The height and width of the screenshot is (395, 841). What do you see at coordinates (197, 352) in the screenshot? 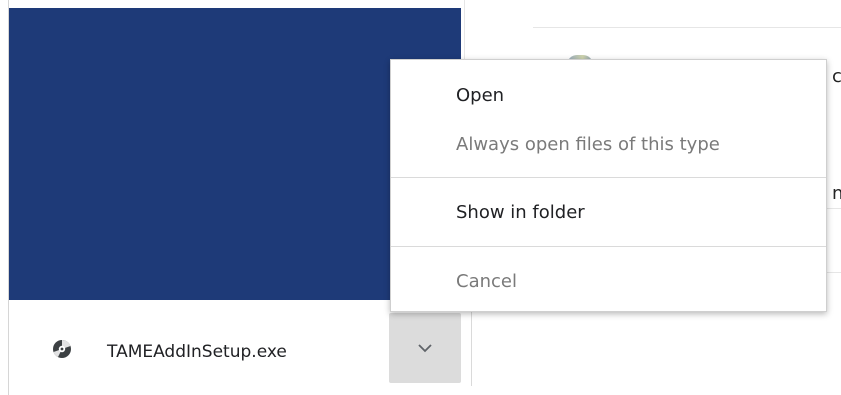
I see `download-filename: TAMEAddInSetup.exe` at bounding box center [197, 352].